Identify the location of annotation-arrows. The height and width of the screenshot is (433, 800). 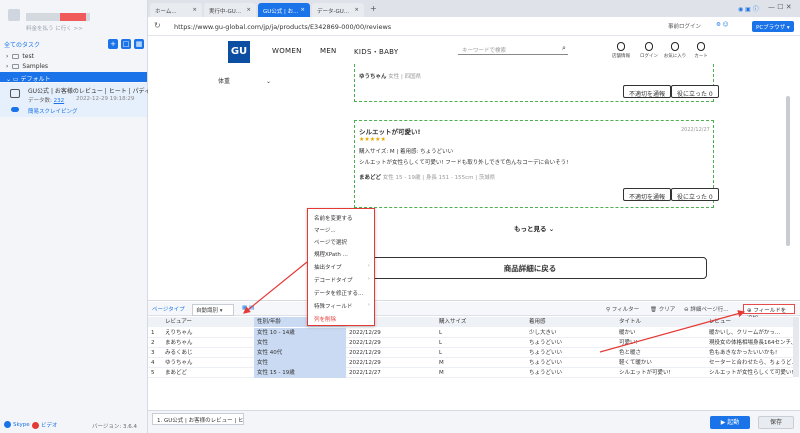
(494, 307).